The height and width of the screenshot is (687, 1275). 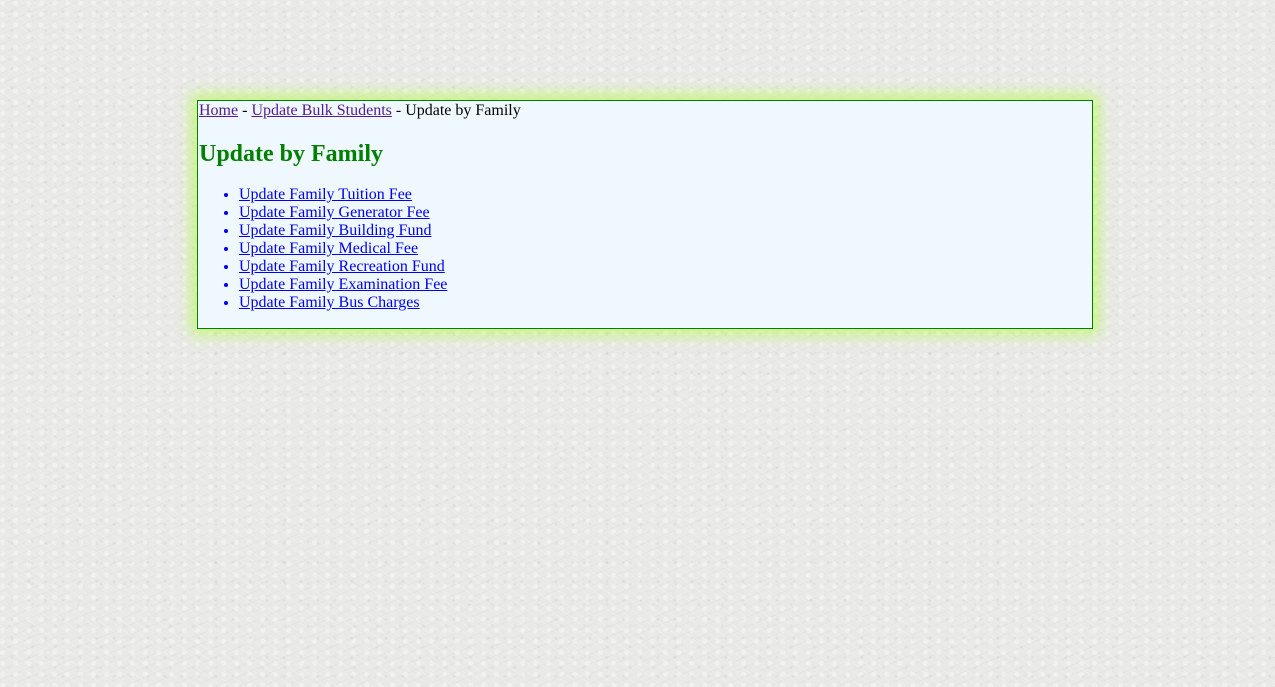 What do you see at coordinates (335, 230) in the screenshot?
I see `update-family-building-fund-link: Update Family Building Fund` at bounding box center [335, 230].